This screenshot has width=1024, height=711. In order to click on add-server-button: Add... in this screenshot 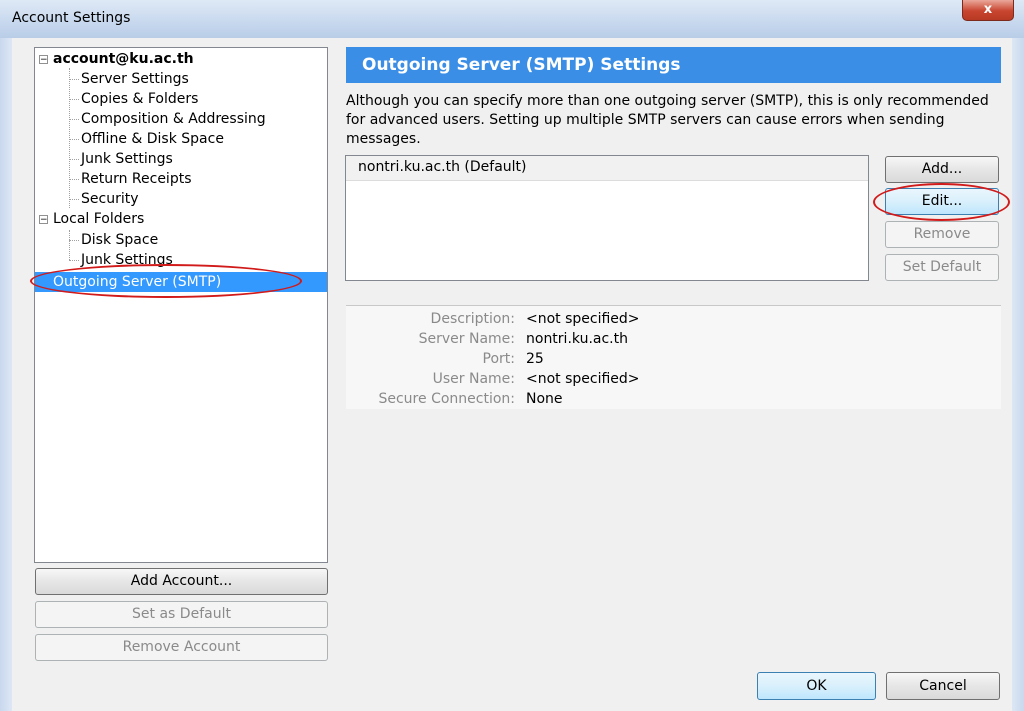, I will do `click(942, 169)`.